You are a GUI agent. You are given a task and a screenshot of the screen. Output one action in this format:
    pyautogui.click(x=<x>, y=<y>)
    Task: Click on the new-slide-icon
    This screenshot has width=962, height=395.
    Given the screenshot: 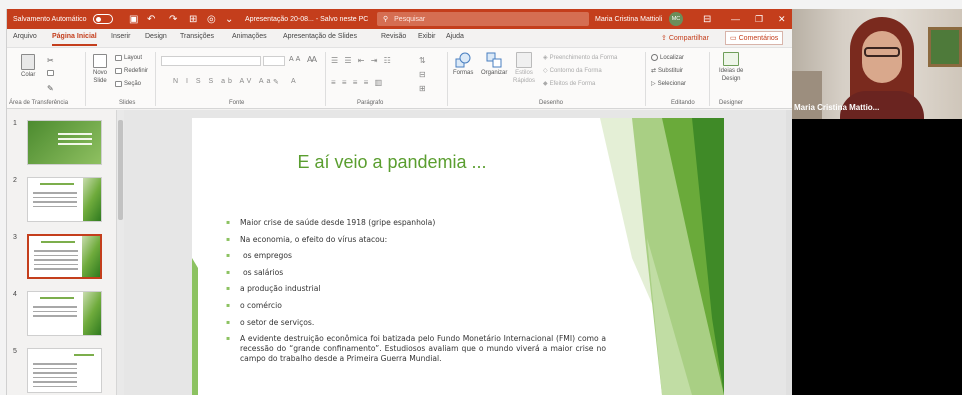 What is the action you would take?
    pyautogui.click(x=100, y=61)
    